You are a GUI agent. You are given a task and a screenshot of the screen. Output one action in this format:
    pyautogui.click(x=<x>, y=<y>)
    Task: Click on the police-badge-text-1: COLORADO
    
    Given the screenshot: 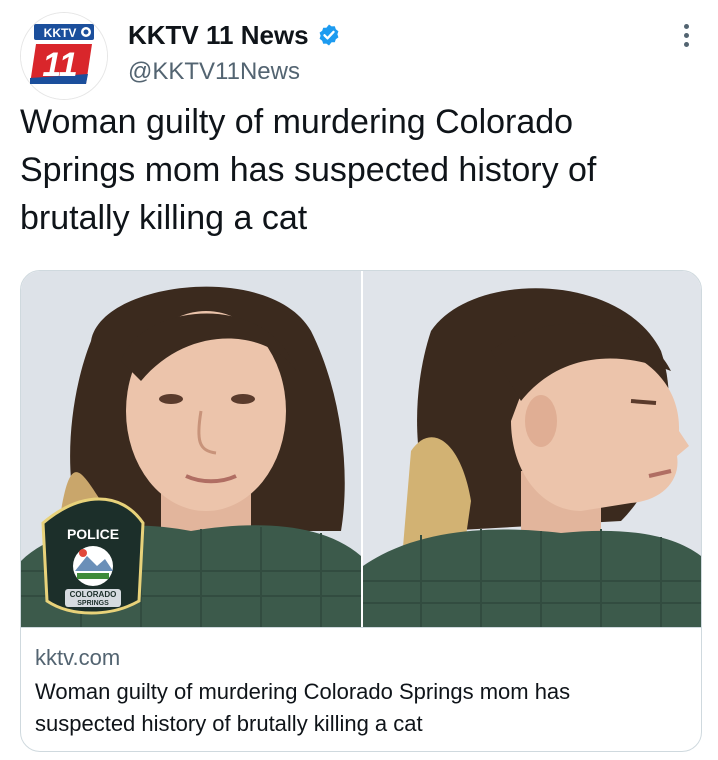 What is the action you would take?
    pyautogui.click(x=93, y=594)
    